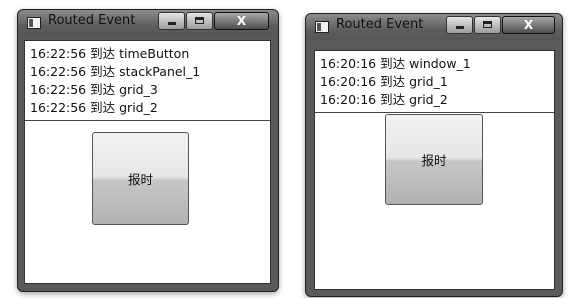 The height and width of the screenshot is (298, 569). Describe the element at coordinates (138, 89) in the screenshot. I see `event-source: grid_3` at that location.